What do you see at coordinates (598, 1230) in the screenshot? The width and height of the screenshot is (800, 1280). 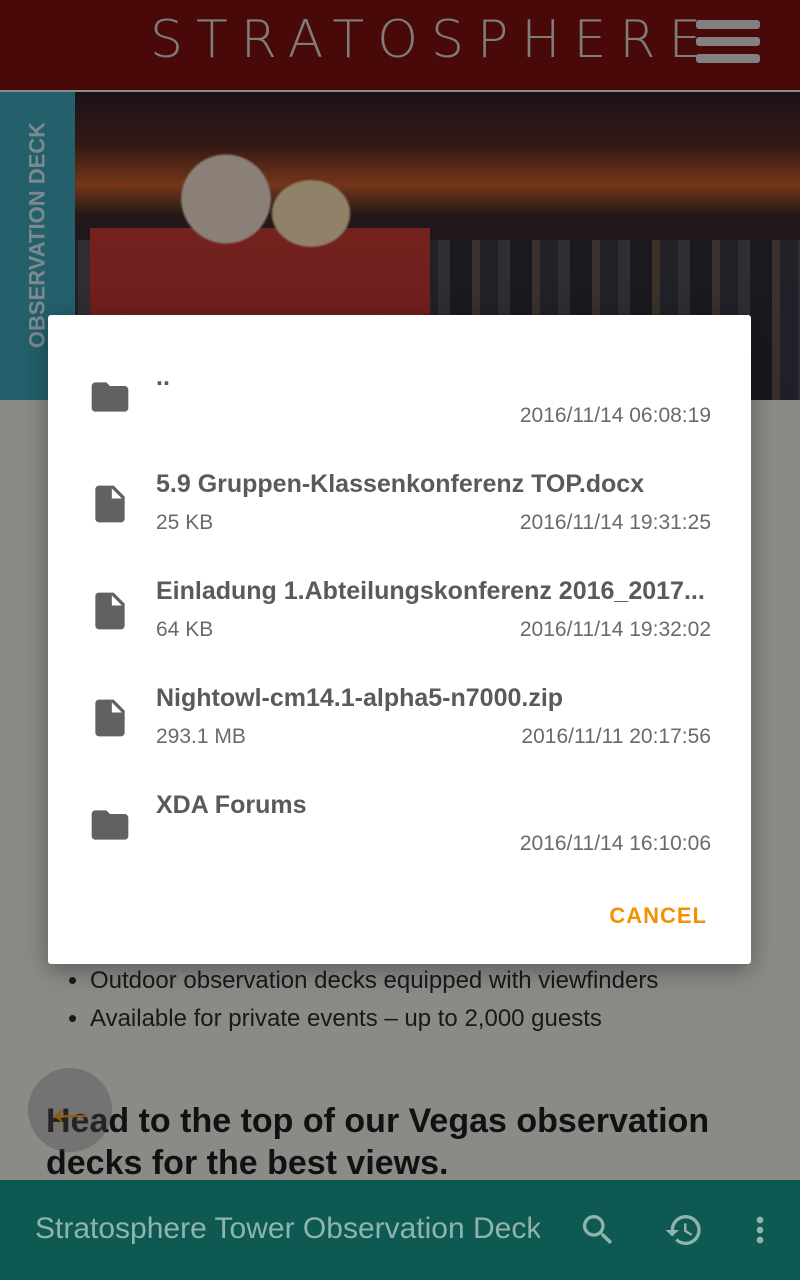 I see `search-icon` at bounding box center [598, 1230].